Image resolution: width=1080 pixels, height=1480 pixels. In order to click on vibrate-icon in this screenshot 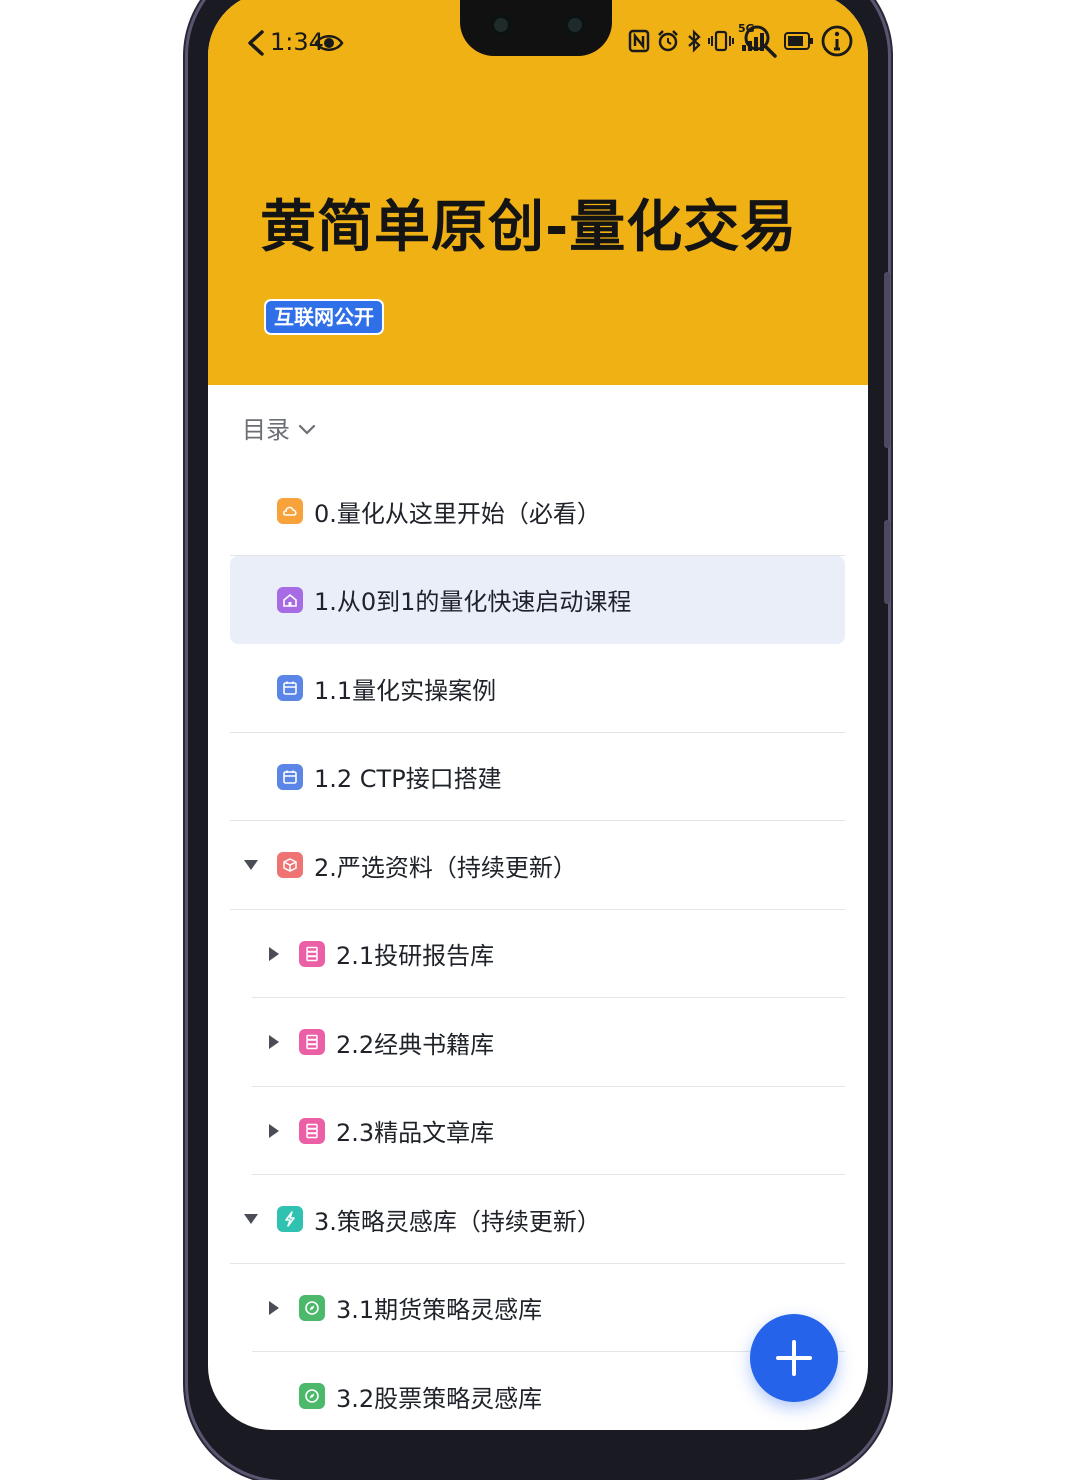, I will do `click(721, 41)`.